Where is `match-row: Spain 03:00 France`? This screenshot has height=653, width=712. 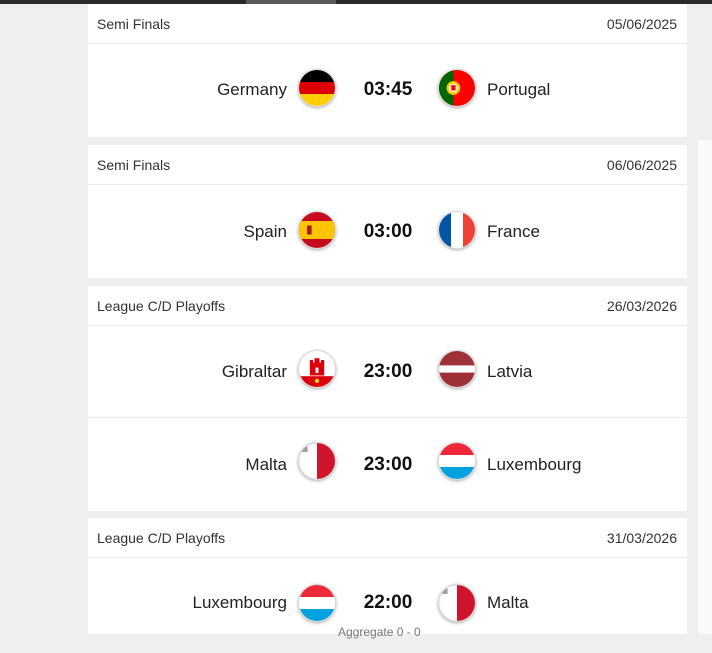
match-row: Spain 03:00 France is located at coordinates (387, 231).